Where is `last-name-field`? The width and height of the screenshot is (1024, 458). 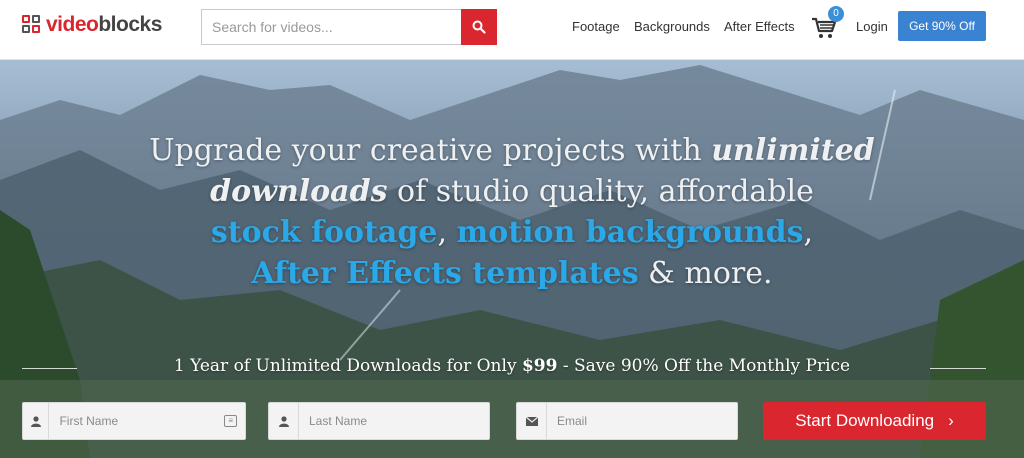 last-name-field is located at coordinates (379, 421).